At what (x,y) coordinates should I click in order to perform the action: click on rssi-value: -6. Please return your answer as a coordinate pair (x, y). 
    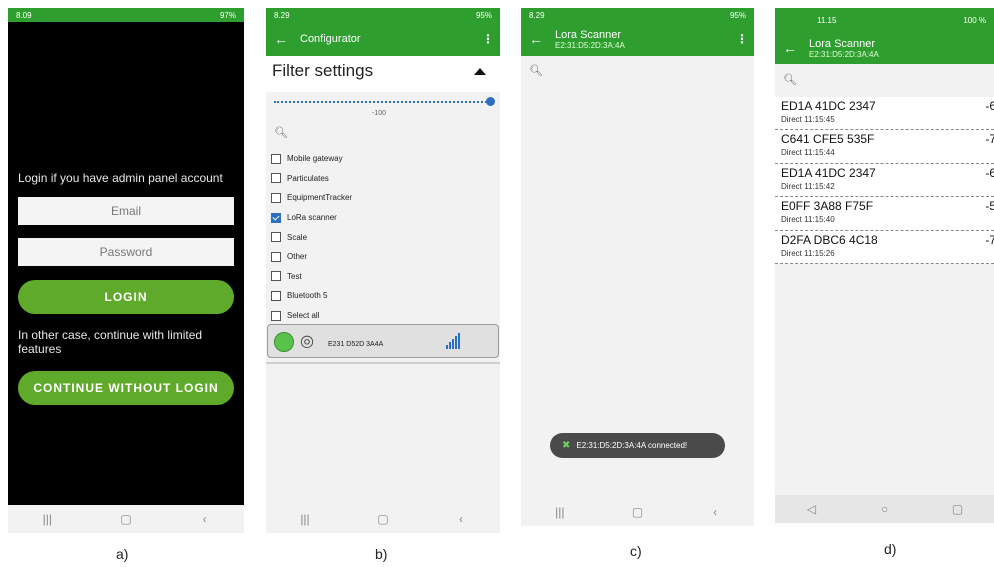
    Looking at the image, I should click on (989, 172).